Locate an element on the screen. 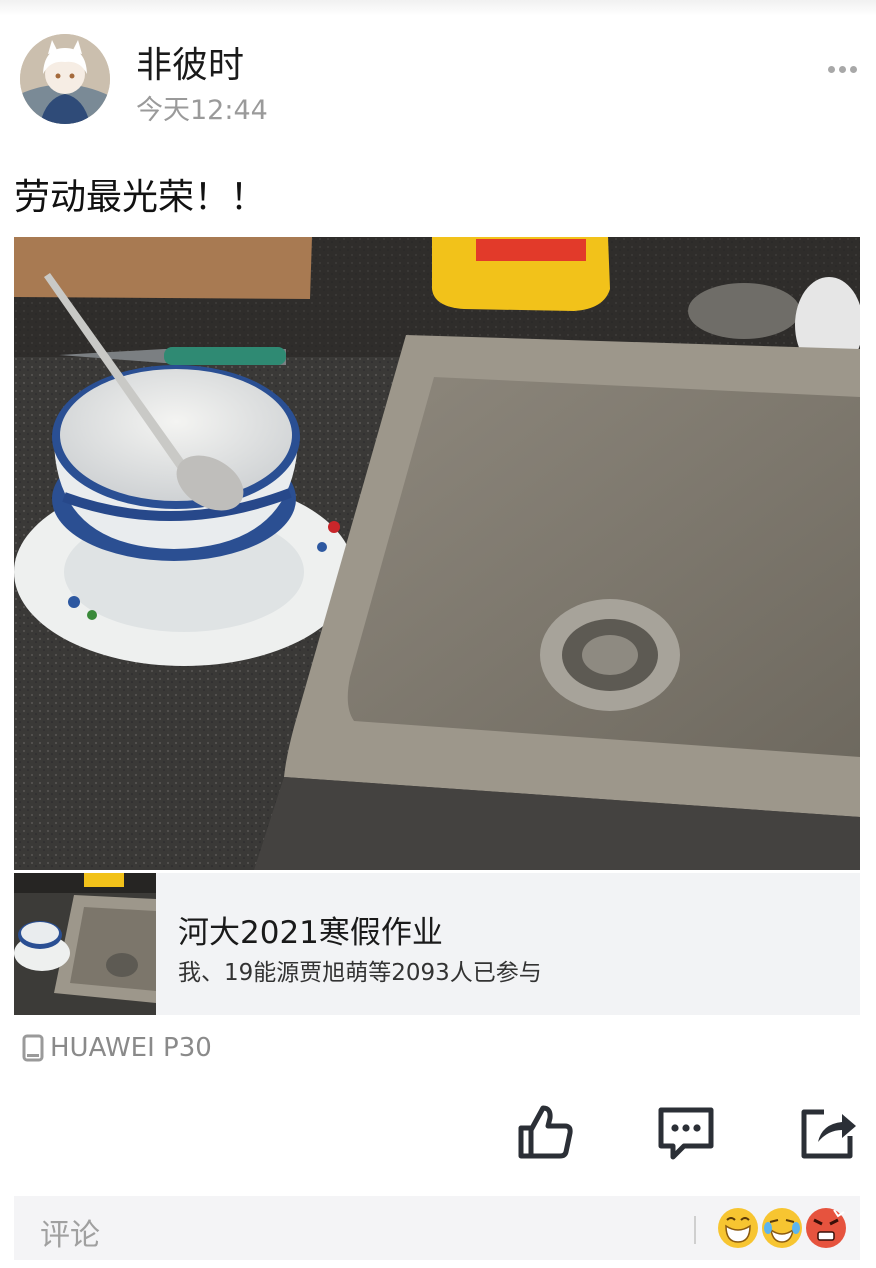 The height and width of the screenshot is (1268, 876). laugh-cry-emoji-icon is located at coordinates (782, 1228).